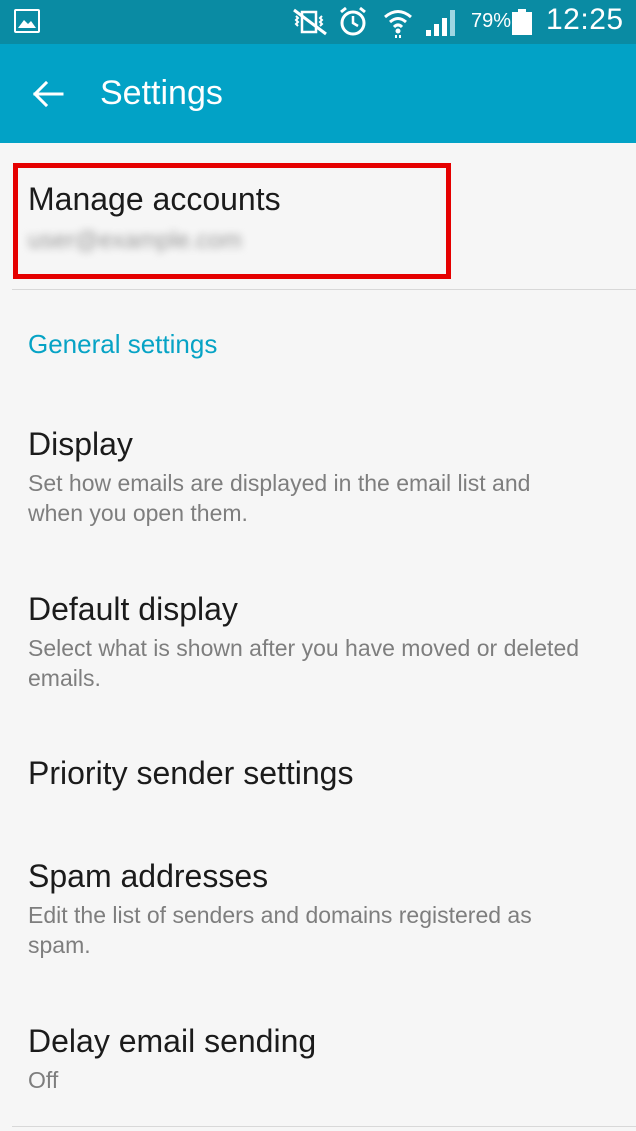 The width and height of the screenshot is (636, 1131). I want to click on back-button, so click(48, 94).